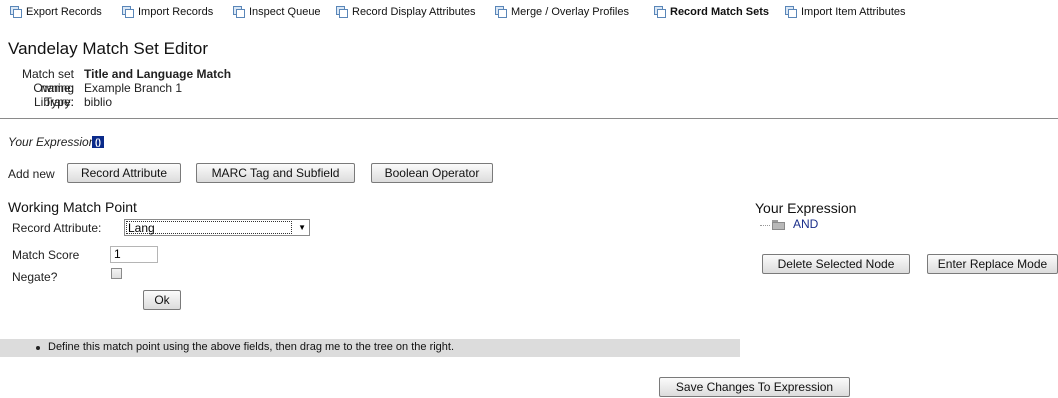  Describe the element at coordinates (72, 207) in the screenshot. I see `working-match-point-heading: Working Match Point` at that location.